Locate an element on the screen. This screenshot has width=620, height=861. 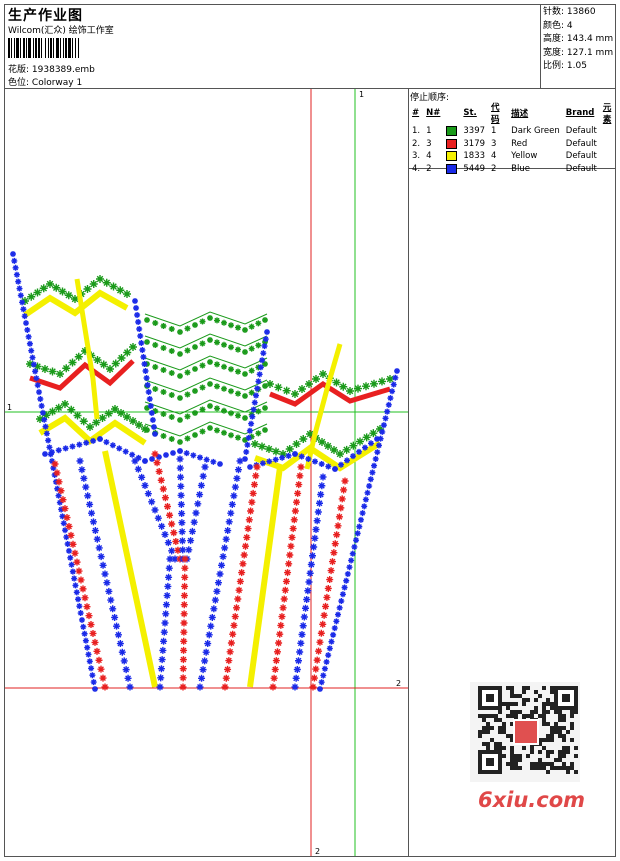
row-index: 3. is located at coordinates (416, 156).